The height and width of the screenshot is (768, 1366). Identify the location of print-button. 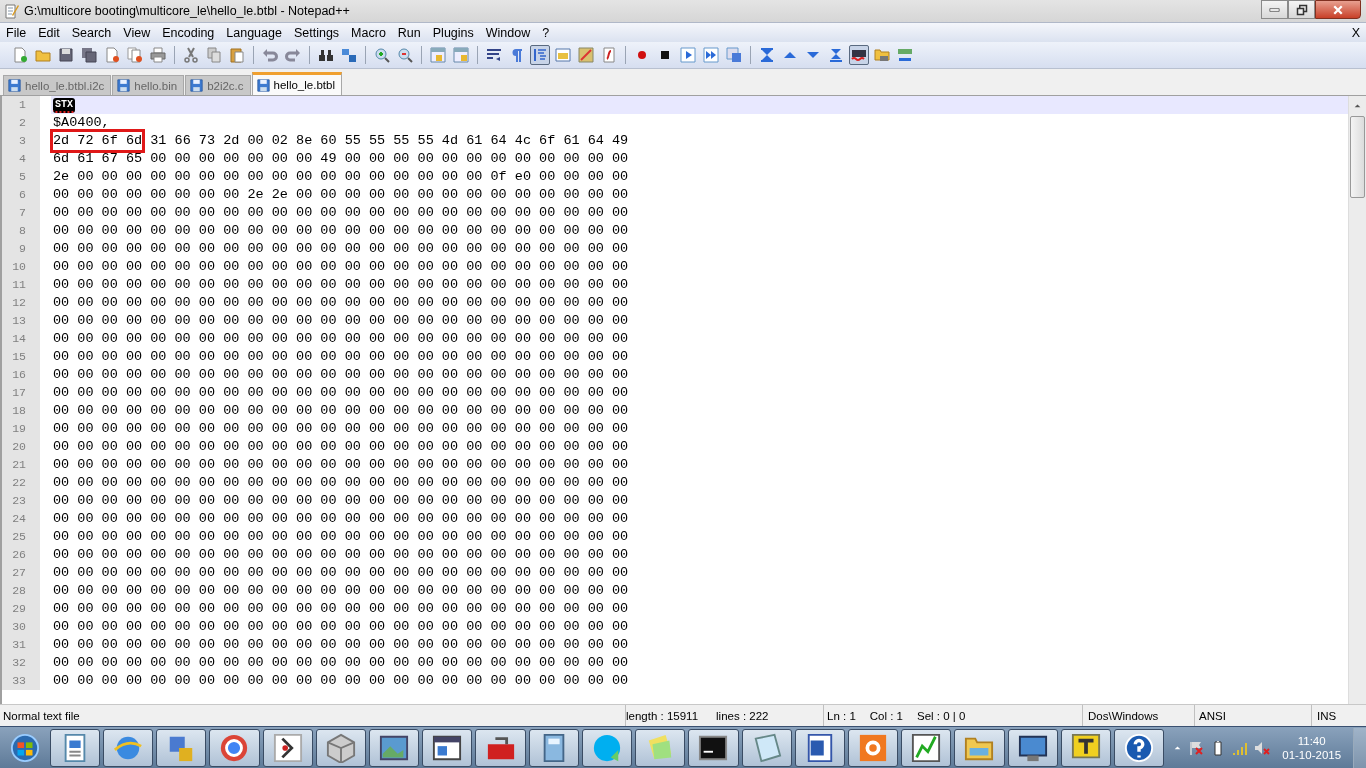
(158, 55).